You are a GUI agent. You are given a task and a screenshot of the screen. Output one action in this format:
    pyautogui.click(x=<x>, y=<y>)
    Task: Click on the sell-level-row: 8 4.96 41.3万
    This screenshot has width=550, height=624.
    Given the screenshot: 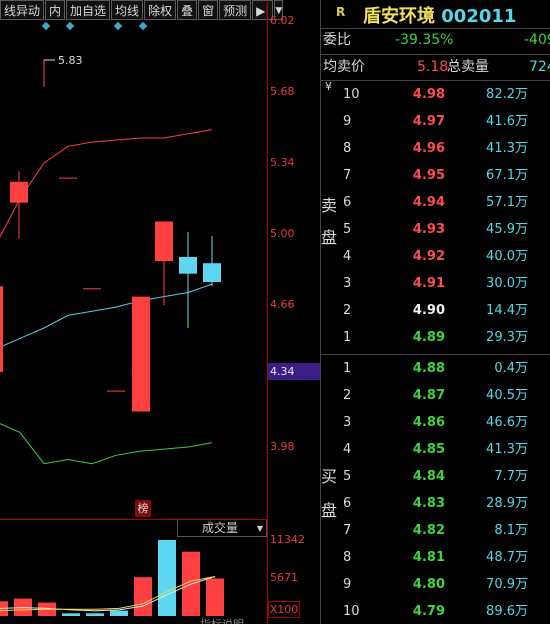 What is the action you would take?
    pyautogui.click(x=435, y=148)
    